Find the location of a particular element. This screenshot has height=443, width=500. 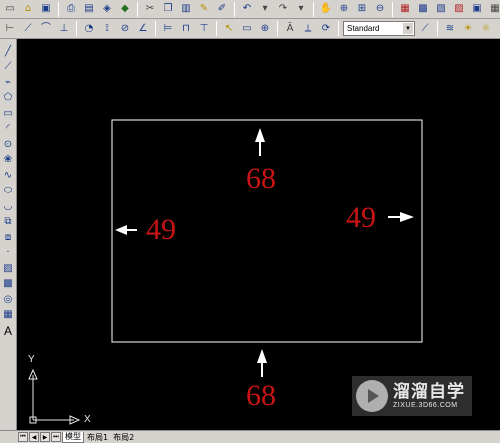

chevron-down-icon: ▼ is located at coordinates (408, 28).